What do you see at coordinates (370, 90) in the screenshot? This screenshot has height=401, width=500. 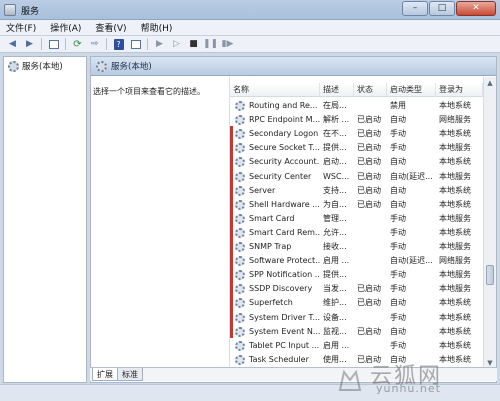 I see `column-header-status: 状态` at bounding box center [370, 90].